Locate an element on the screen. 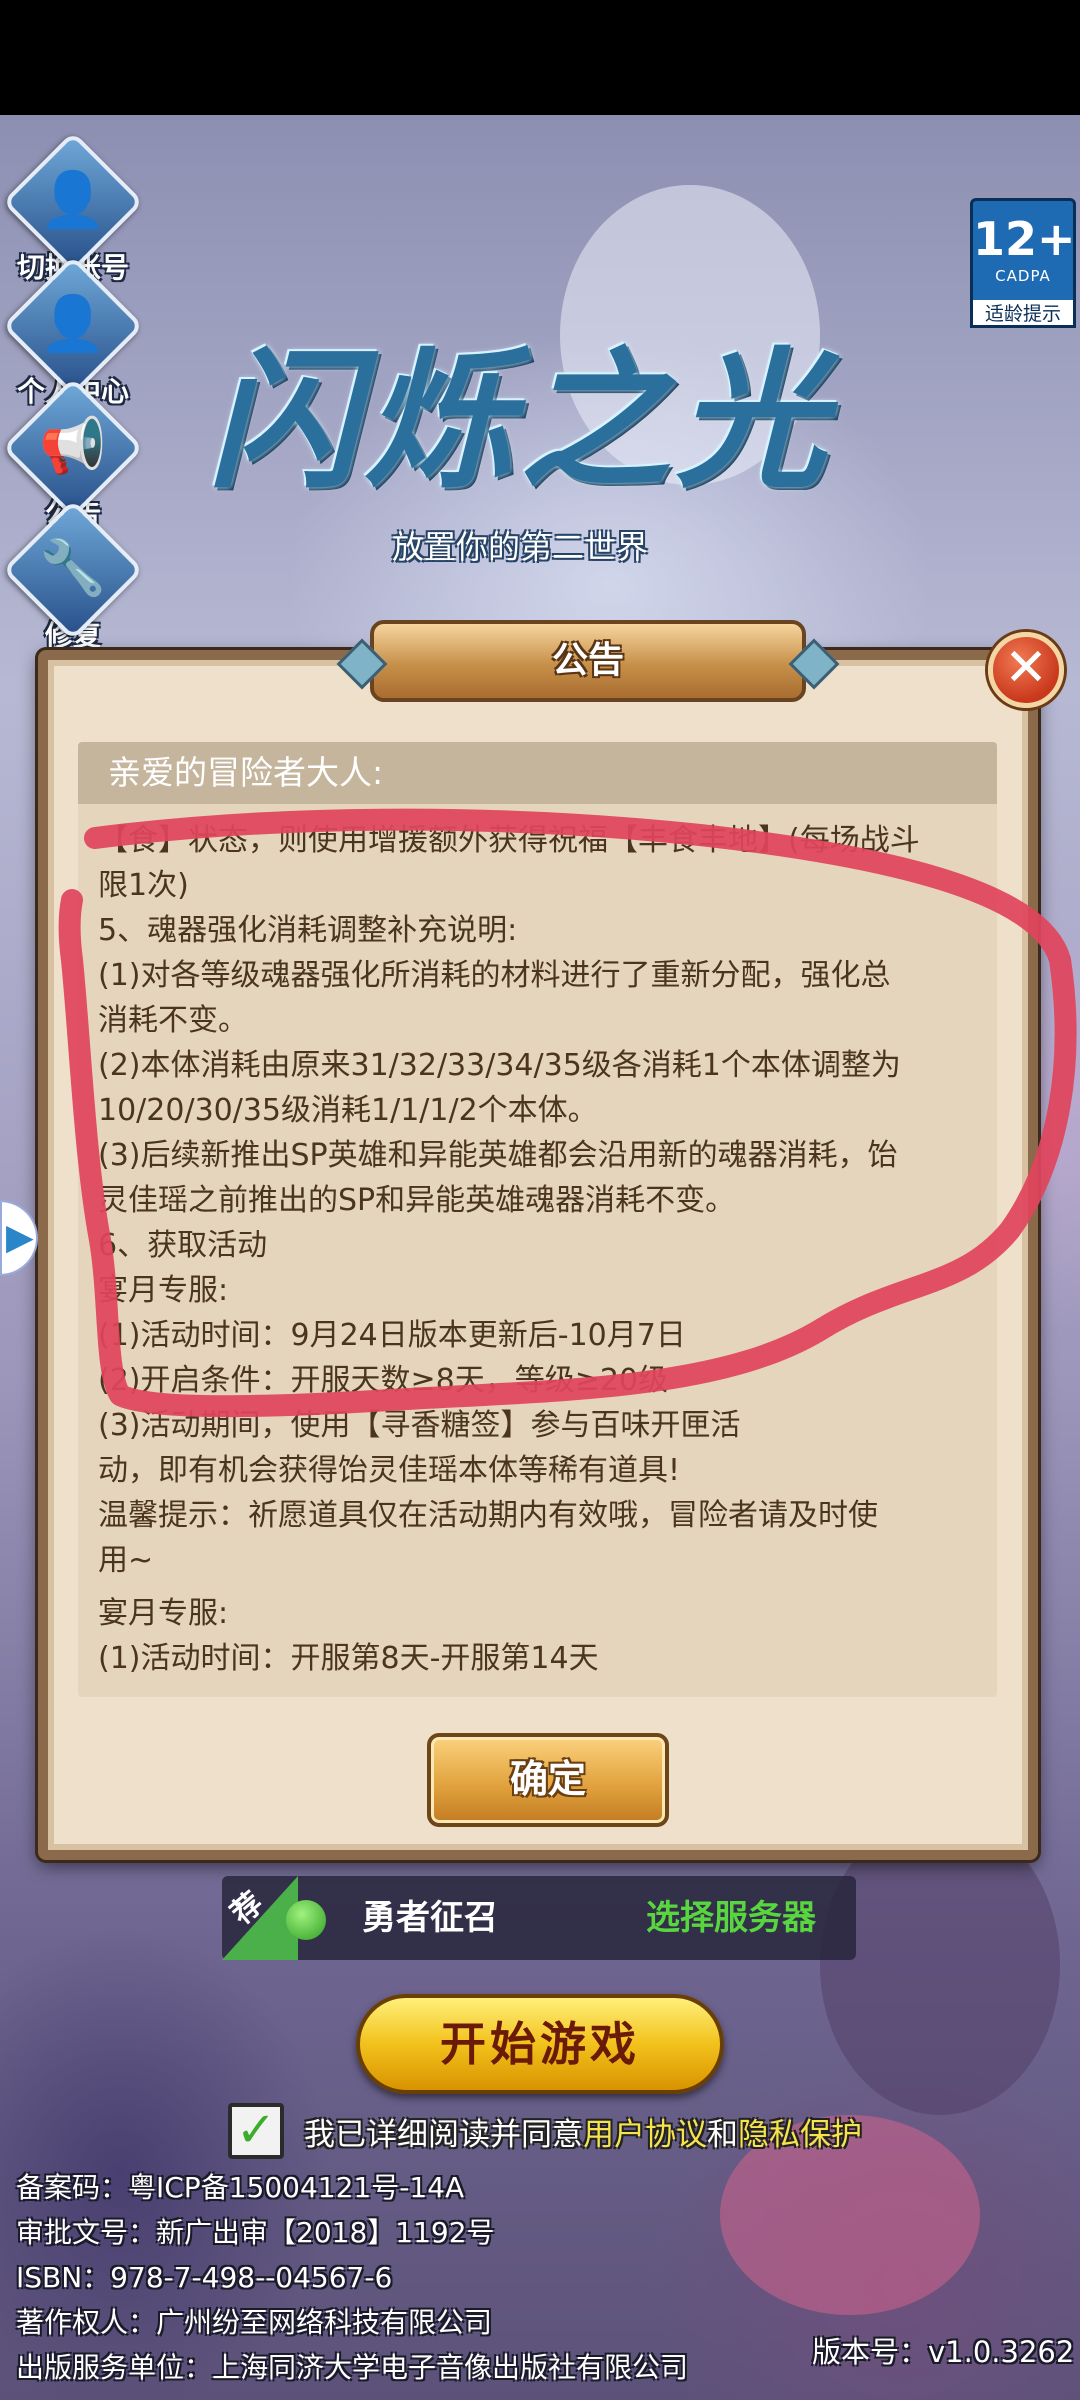 Image resolution: width=1080 pixels, height=2400 pixels. notice-line: 灵佳瑶之前推出的SP和异能英雄魂器消耗不变。 is located at coordinates (417, 1200).